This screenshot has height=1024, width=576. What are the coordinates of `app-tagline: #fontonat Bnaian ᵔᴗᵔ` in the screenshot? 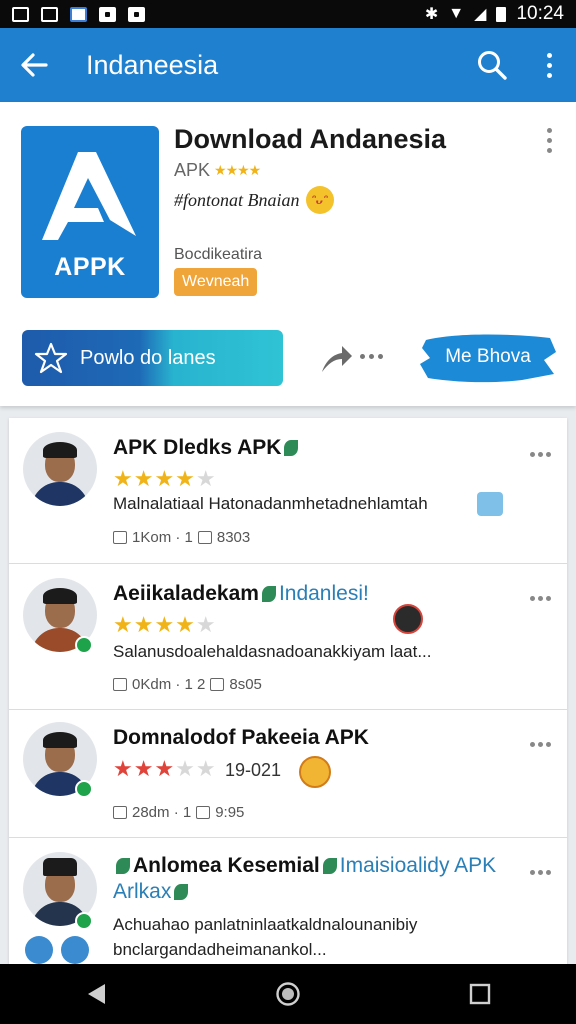 It's located at (254, 200).